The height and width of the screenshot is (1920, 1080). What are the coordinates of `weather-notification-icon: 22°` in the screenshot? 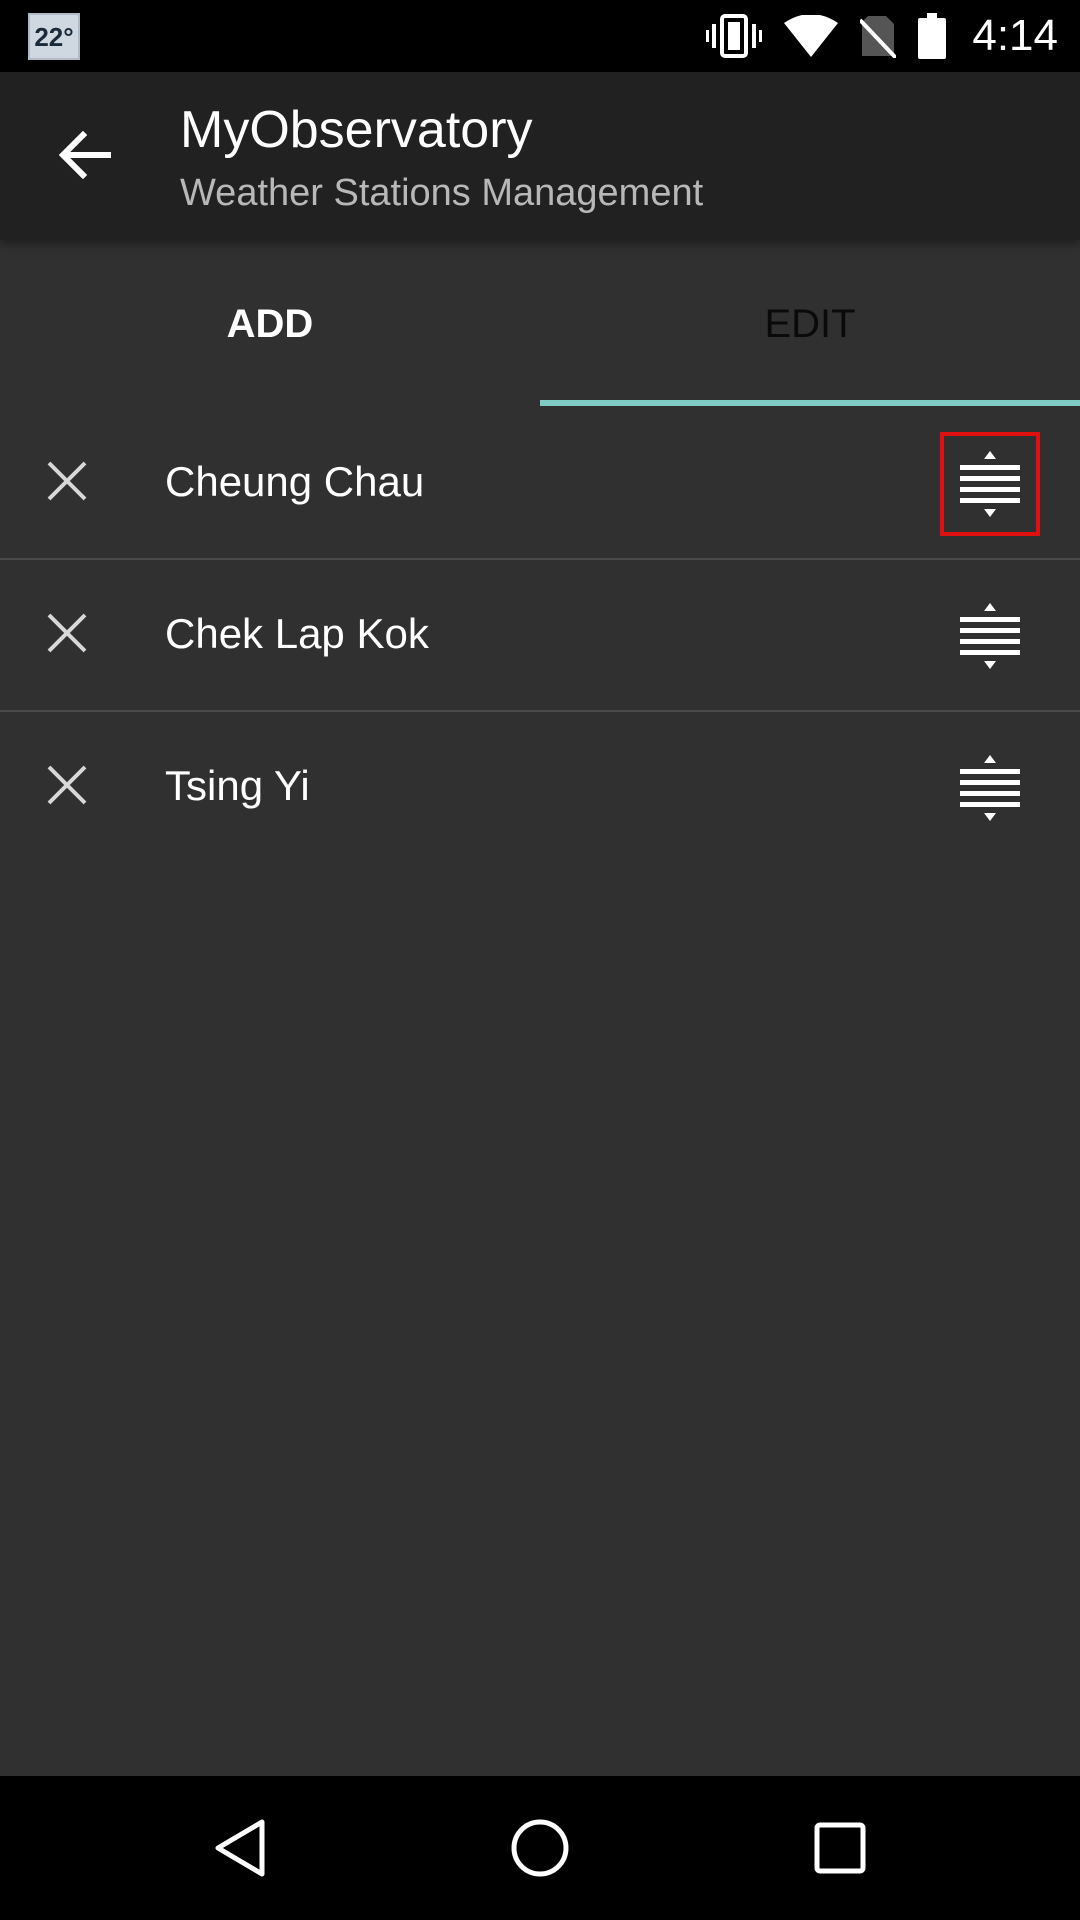 It's located at (54, 36).